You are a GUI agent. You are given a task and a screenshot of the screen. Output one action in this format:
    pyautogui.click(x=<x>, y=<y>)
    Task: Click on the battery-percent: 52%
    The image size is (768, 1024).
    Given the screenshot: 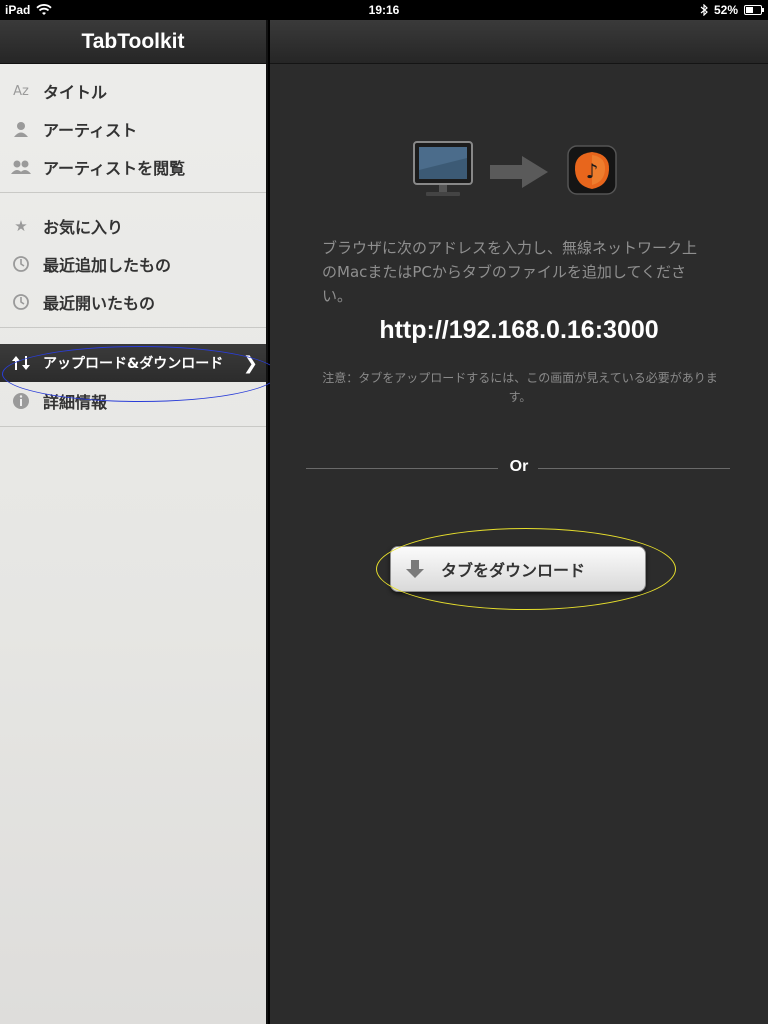 What is the action you would take?
    pyautogui.click(x=725, y=10)
    